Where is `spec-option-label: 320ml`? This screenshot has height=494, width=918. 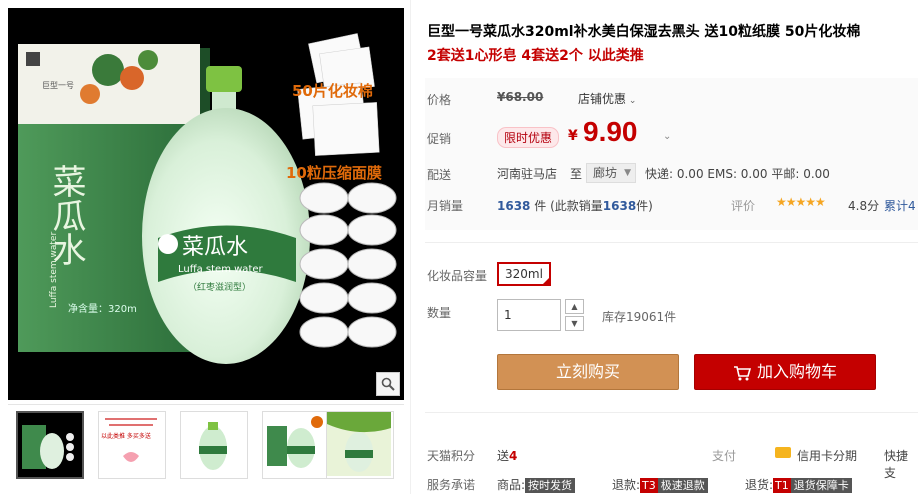
spec-option-label: 320ml is located at coordinates (524, 274).